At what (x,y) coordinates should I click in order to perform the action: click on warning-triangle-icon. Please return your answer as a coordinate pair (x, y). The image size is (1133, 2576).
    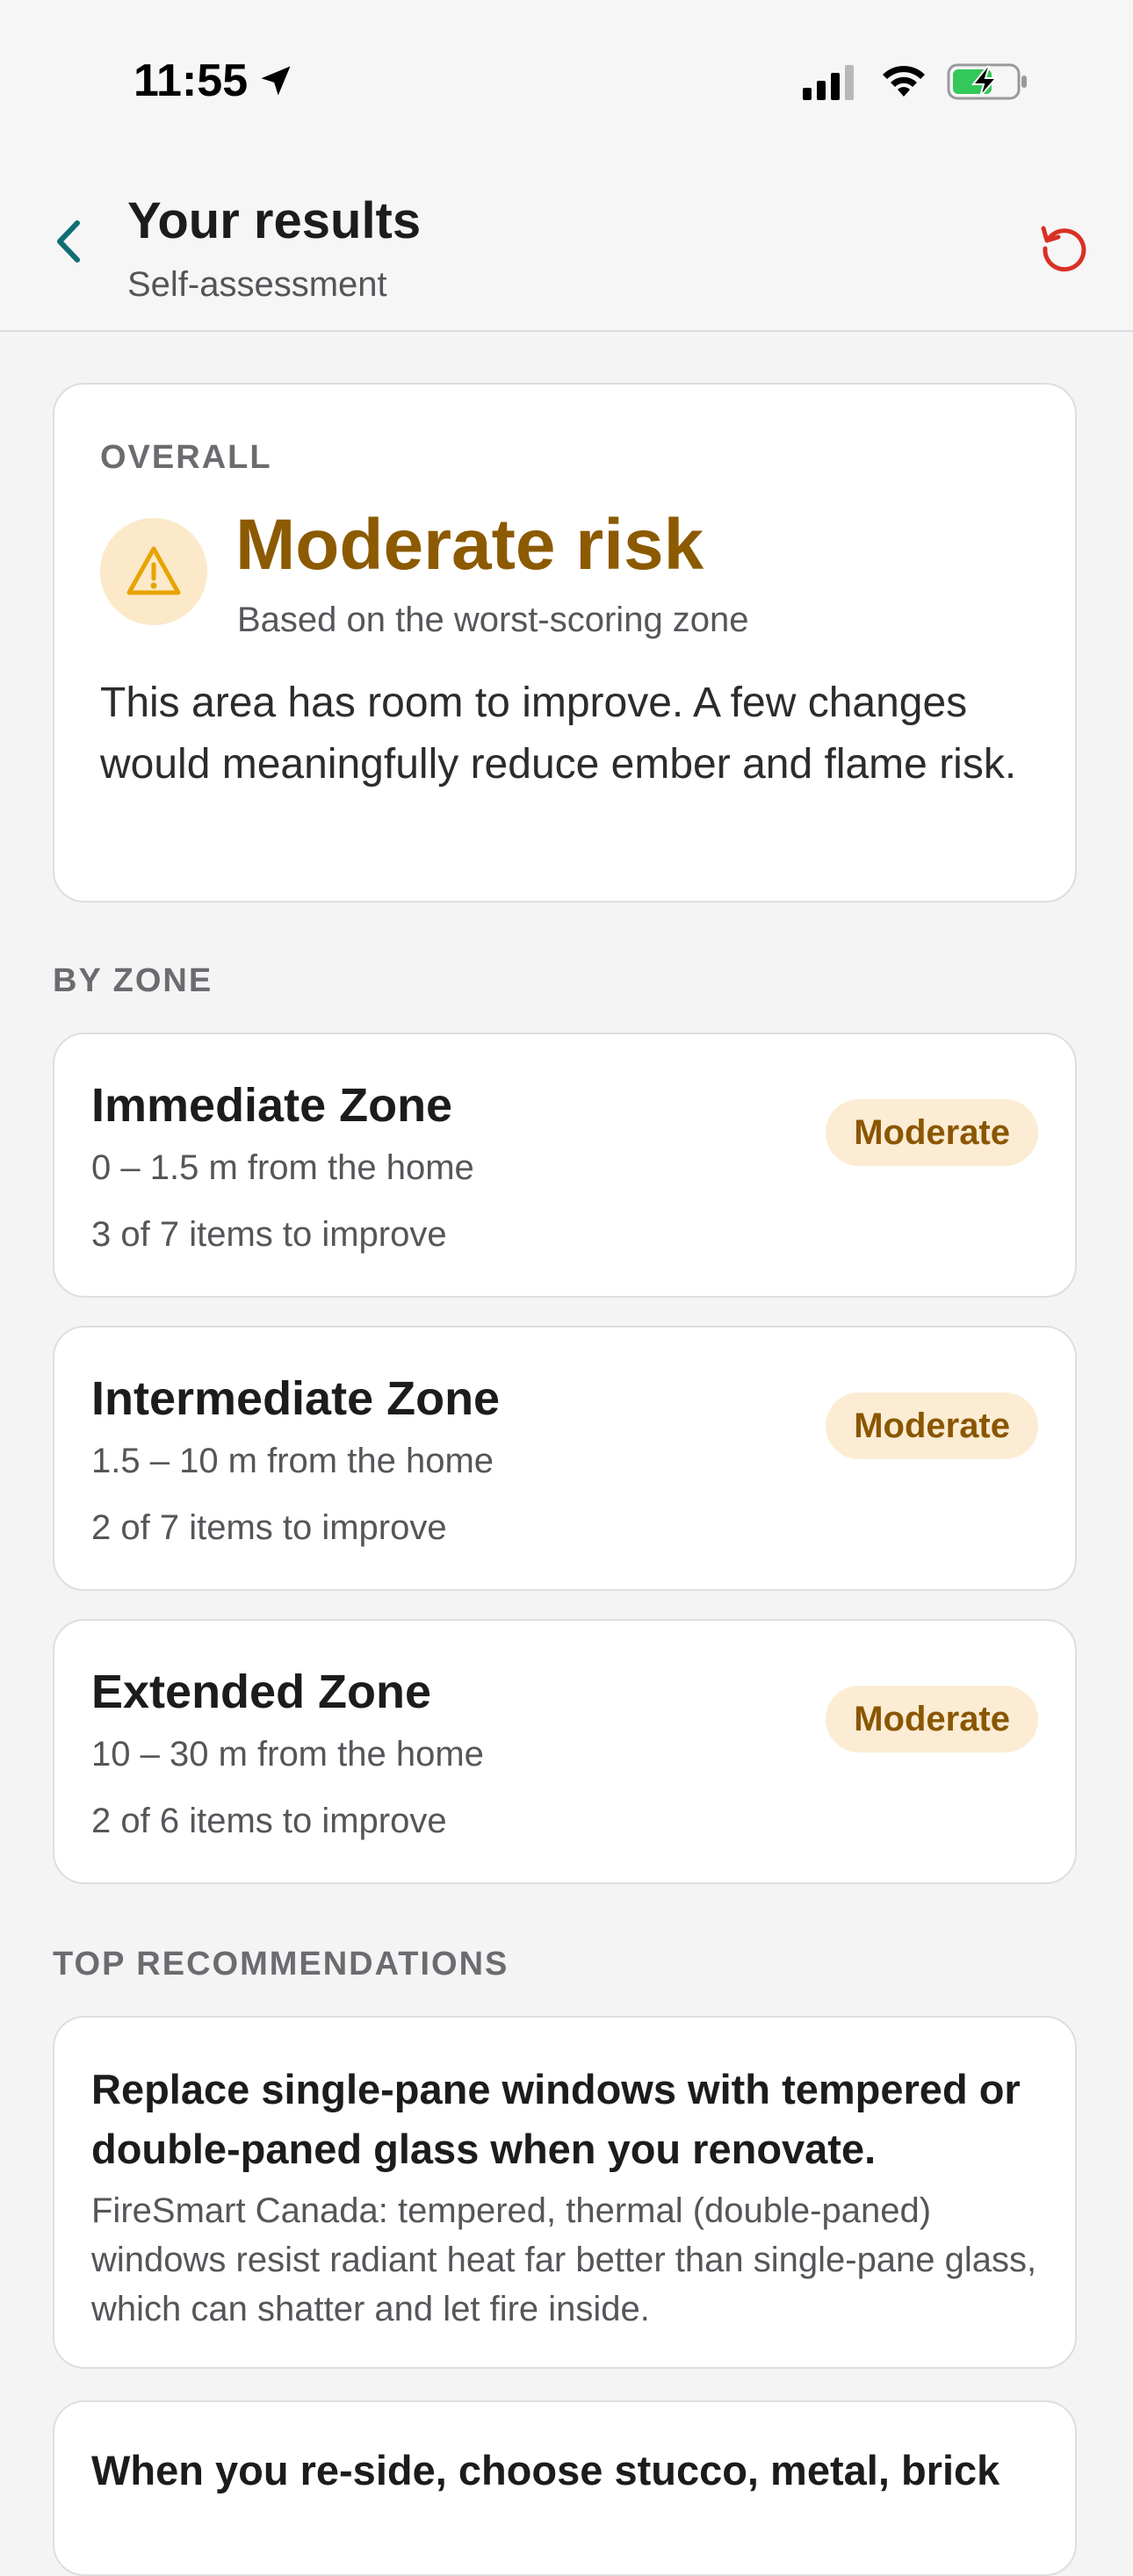
    Looking at the image, I should click on (154, 570).